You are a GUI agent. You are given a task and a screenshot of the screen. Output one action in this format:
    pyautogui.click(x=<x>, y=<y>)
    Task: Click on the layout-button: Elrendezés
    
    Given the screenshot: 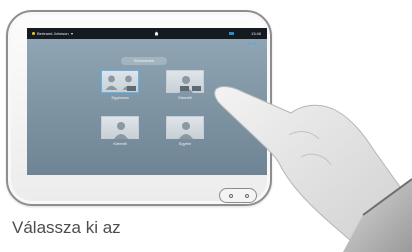 What is the action you would take?
    pyautogui.click(x=144, y=61)
    